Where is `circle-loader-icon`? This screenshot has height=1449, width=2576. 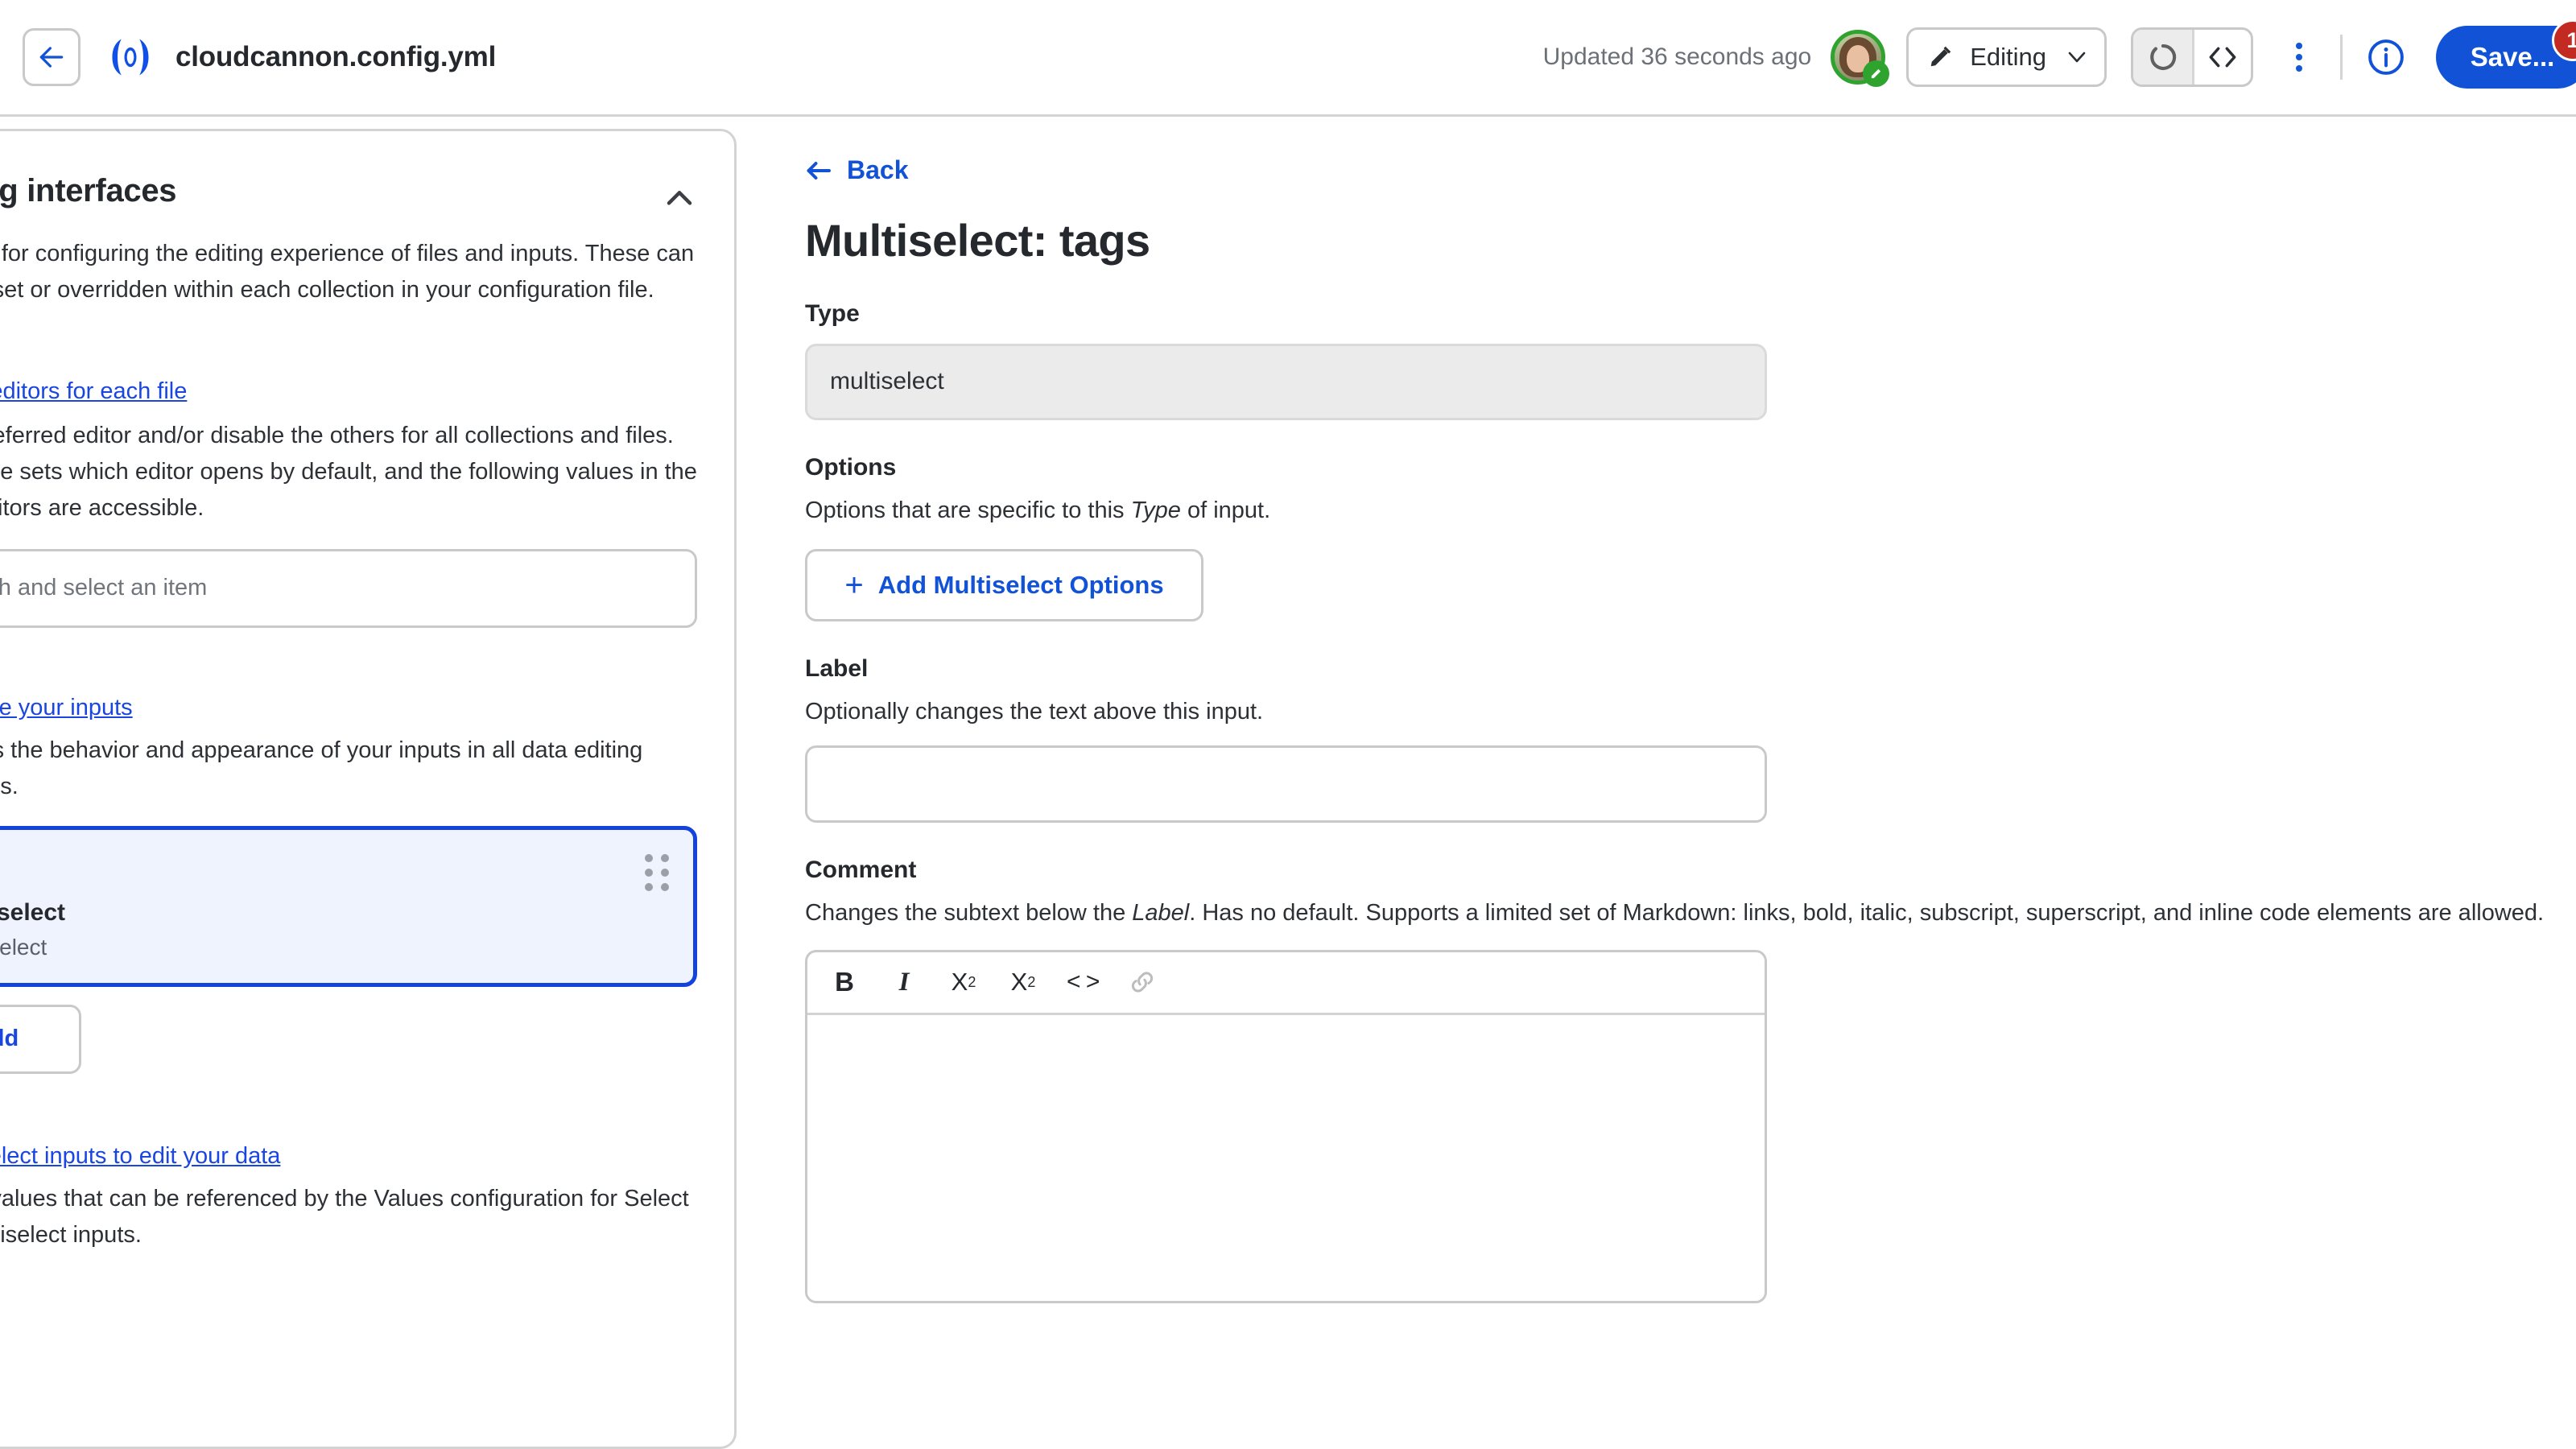 circle-loader-icon is located at coordinates (2162, 57).